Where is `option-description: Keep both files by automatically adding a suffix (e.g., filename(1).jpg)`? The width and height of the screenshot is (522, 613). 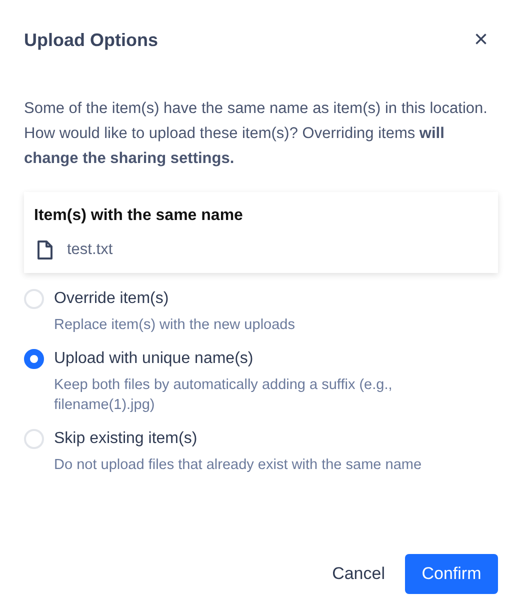
option-description: Keep both files by automatically adding a suffix (e.g., filename(1).jpg) is located at coordinates (224, 396).